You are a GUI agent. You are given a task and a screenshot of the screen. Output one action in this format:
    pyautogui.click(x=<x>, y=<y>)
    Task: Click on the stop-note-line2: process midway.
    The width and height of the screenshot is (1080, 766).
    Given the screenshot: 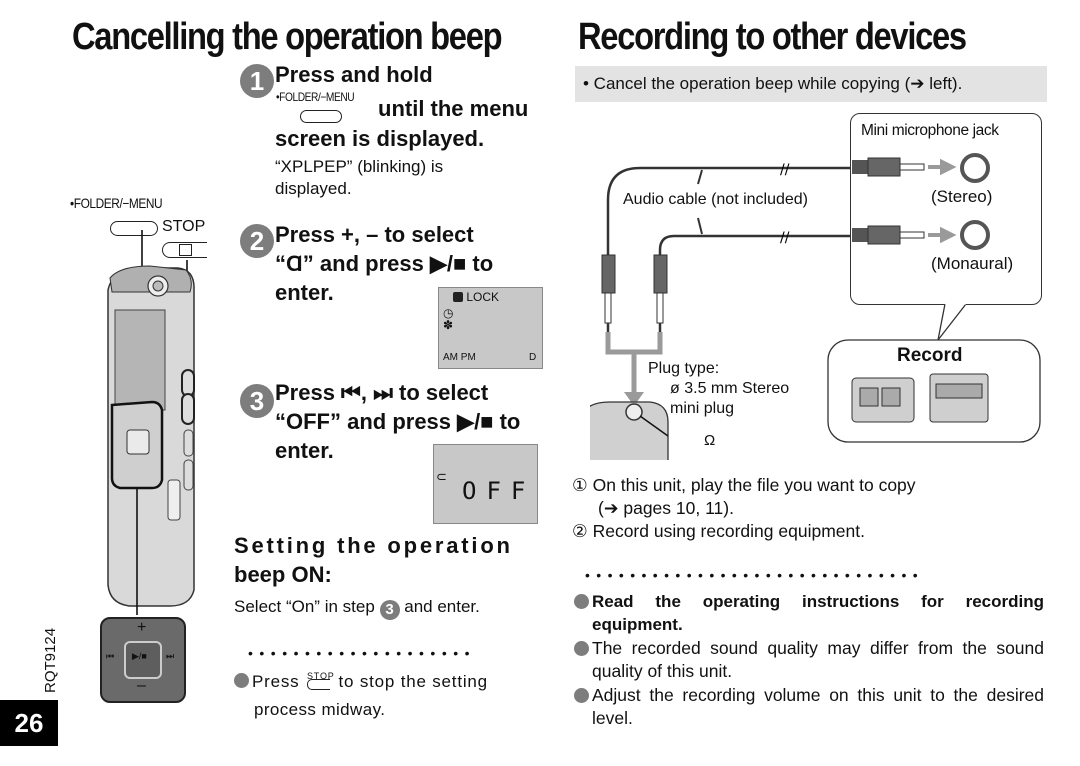 What is the action you would take?
    pyautogui.click(x=320, y=709)
    